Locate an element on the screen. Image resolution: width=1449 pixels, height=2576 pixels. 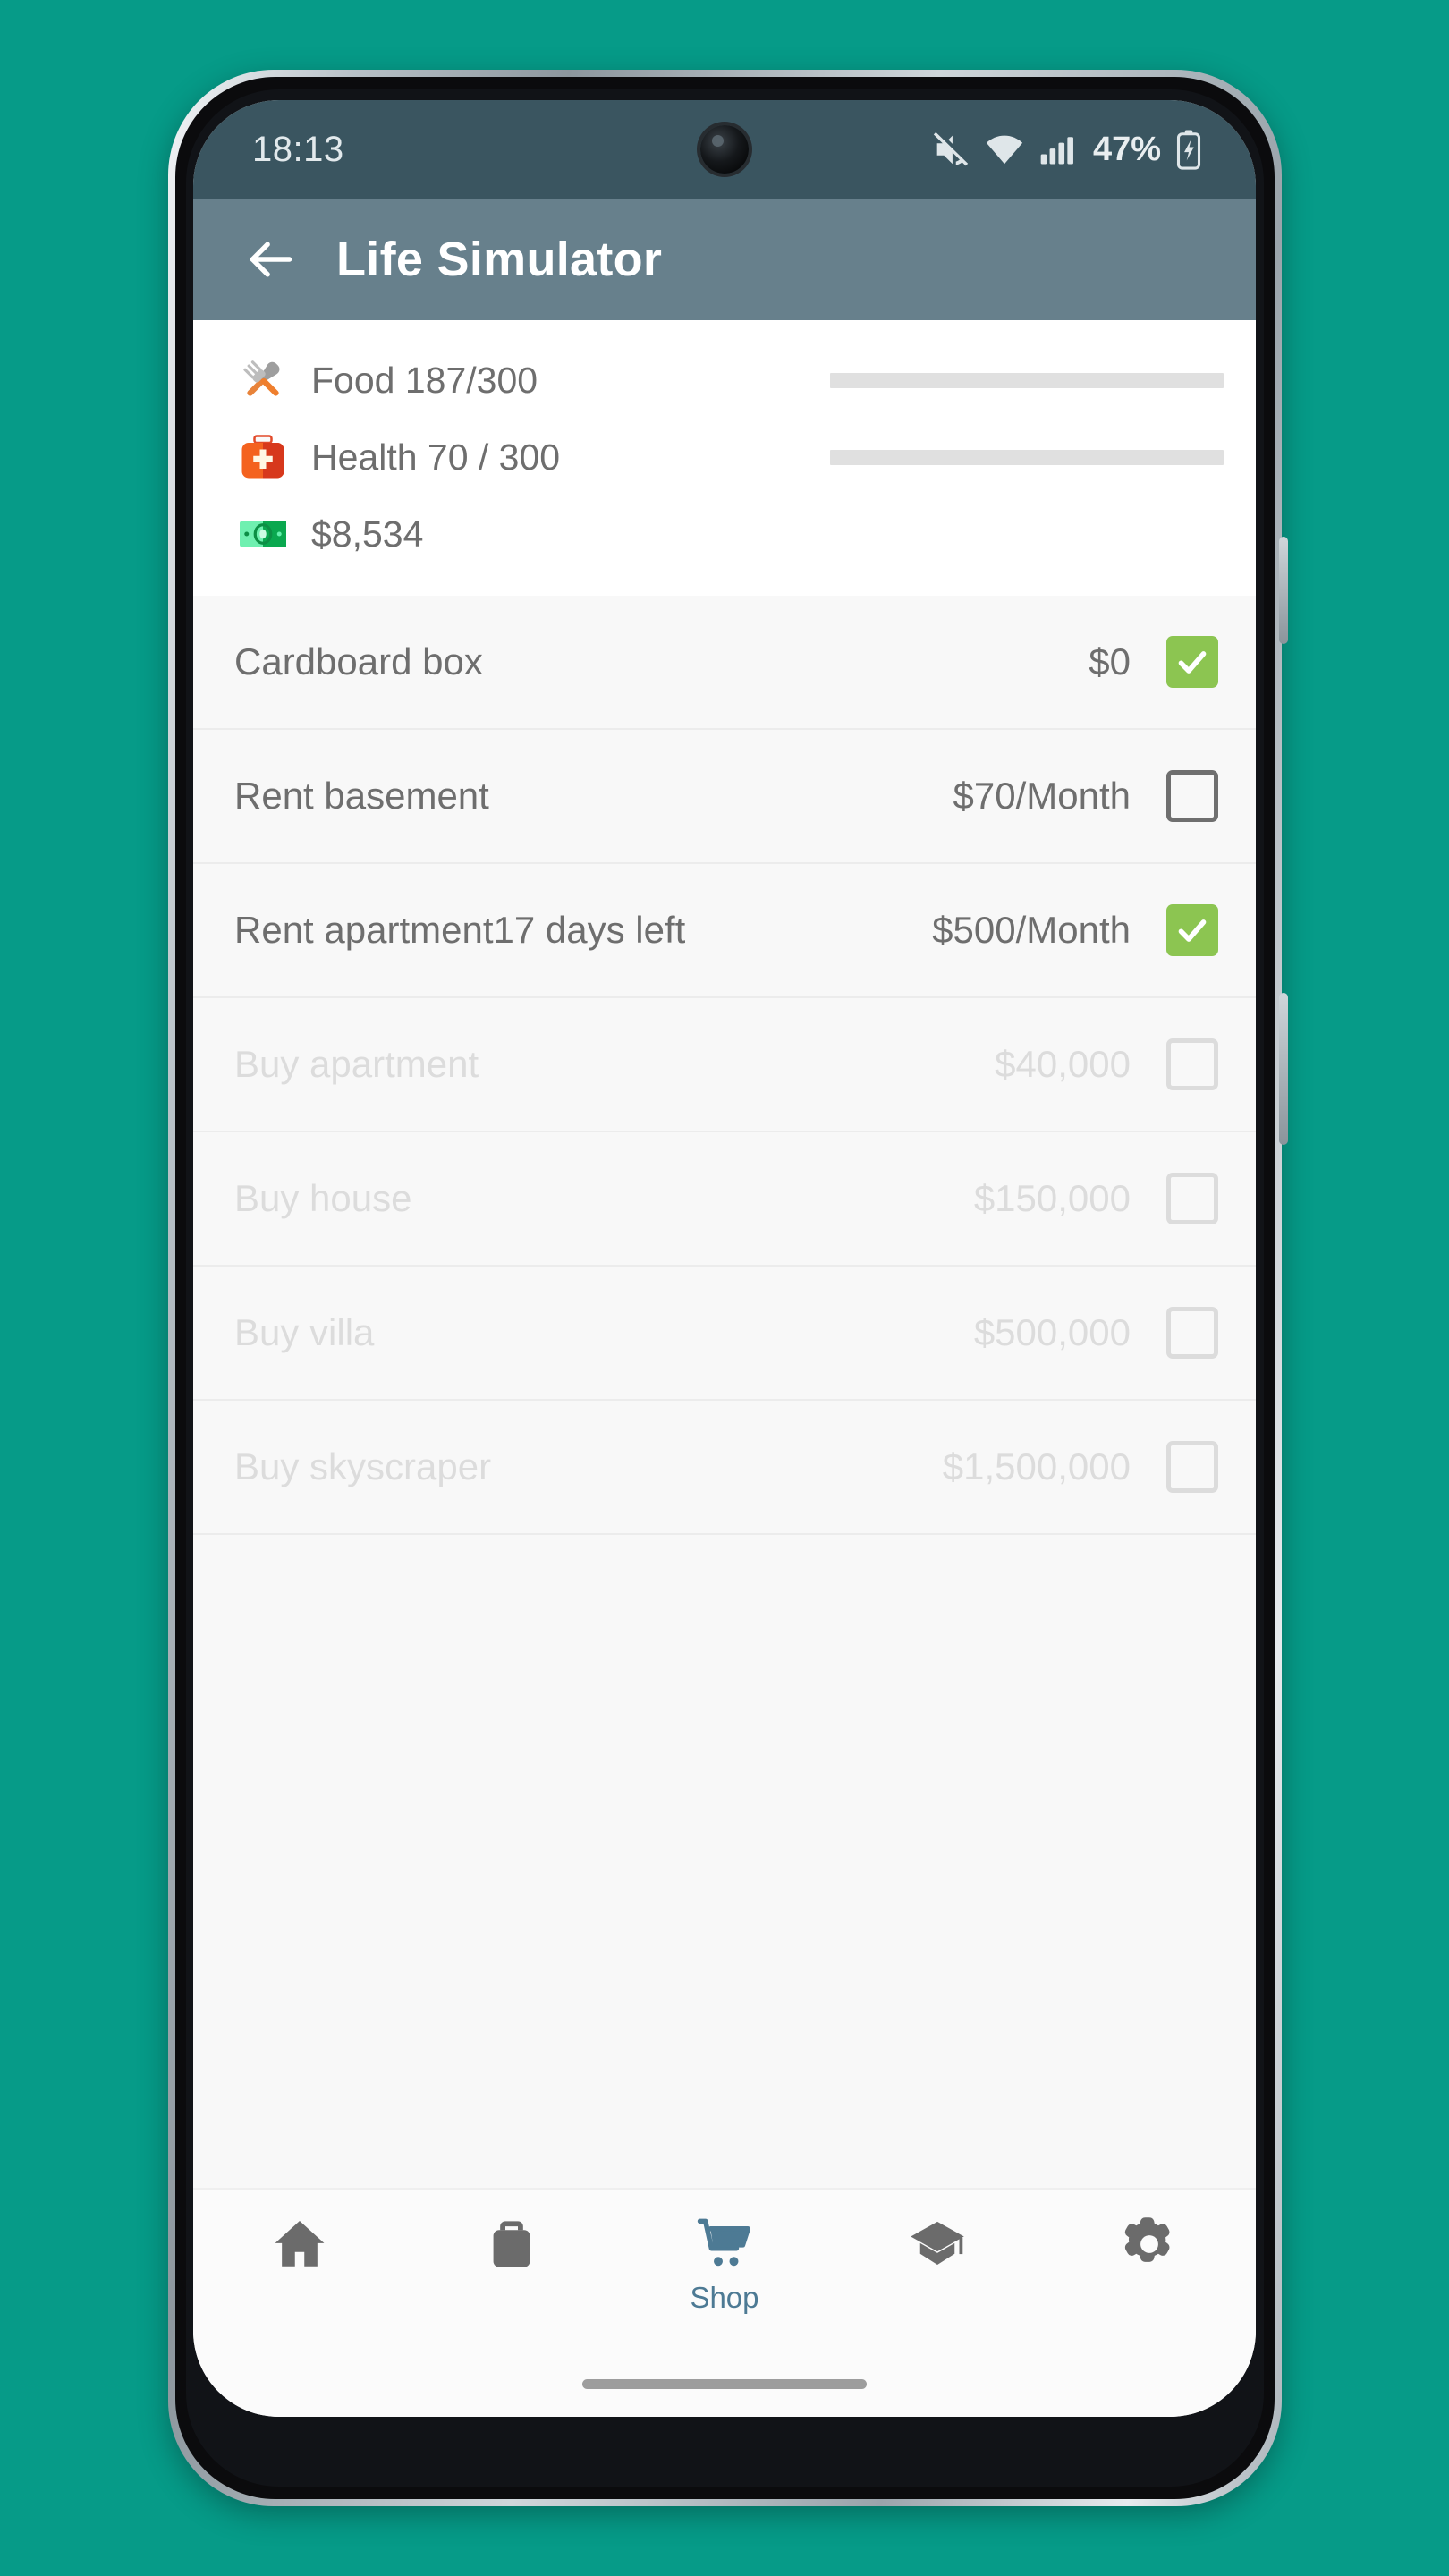
shop-item-price: $150,000 is located at coordinates (1052, 1198).